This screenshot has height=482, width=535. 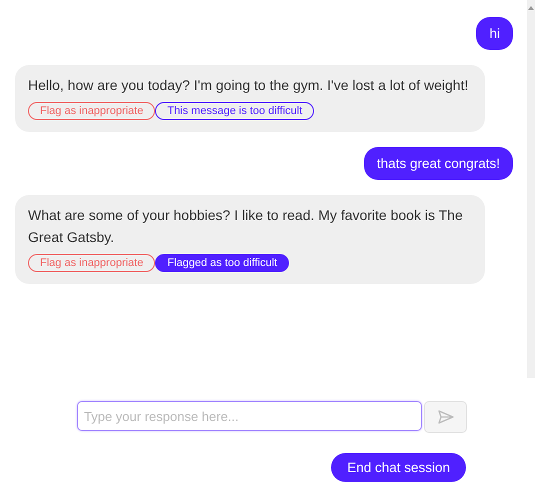 I want to click on difficulty-flag-button: This message is too difficult, so click(x=234, y=111).